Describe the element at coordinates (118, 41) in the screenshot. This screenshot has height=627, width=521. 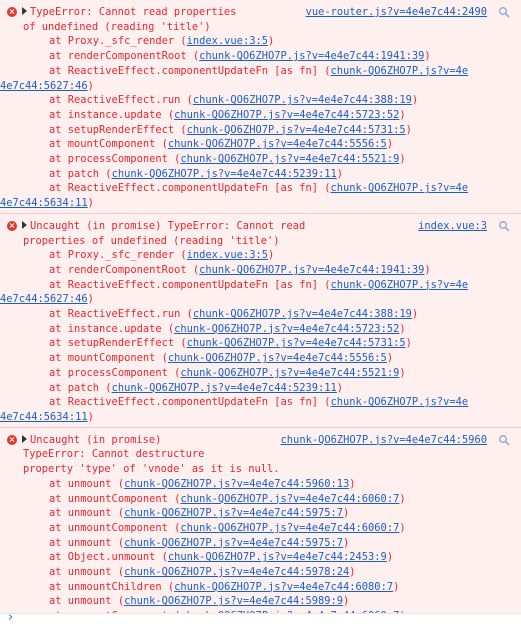
I see `stack-frame-function: at Proxy._sfc_render (` at that location.